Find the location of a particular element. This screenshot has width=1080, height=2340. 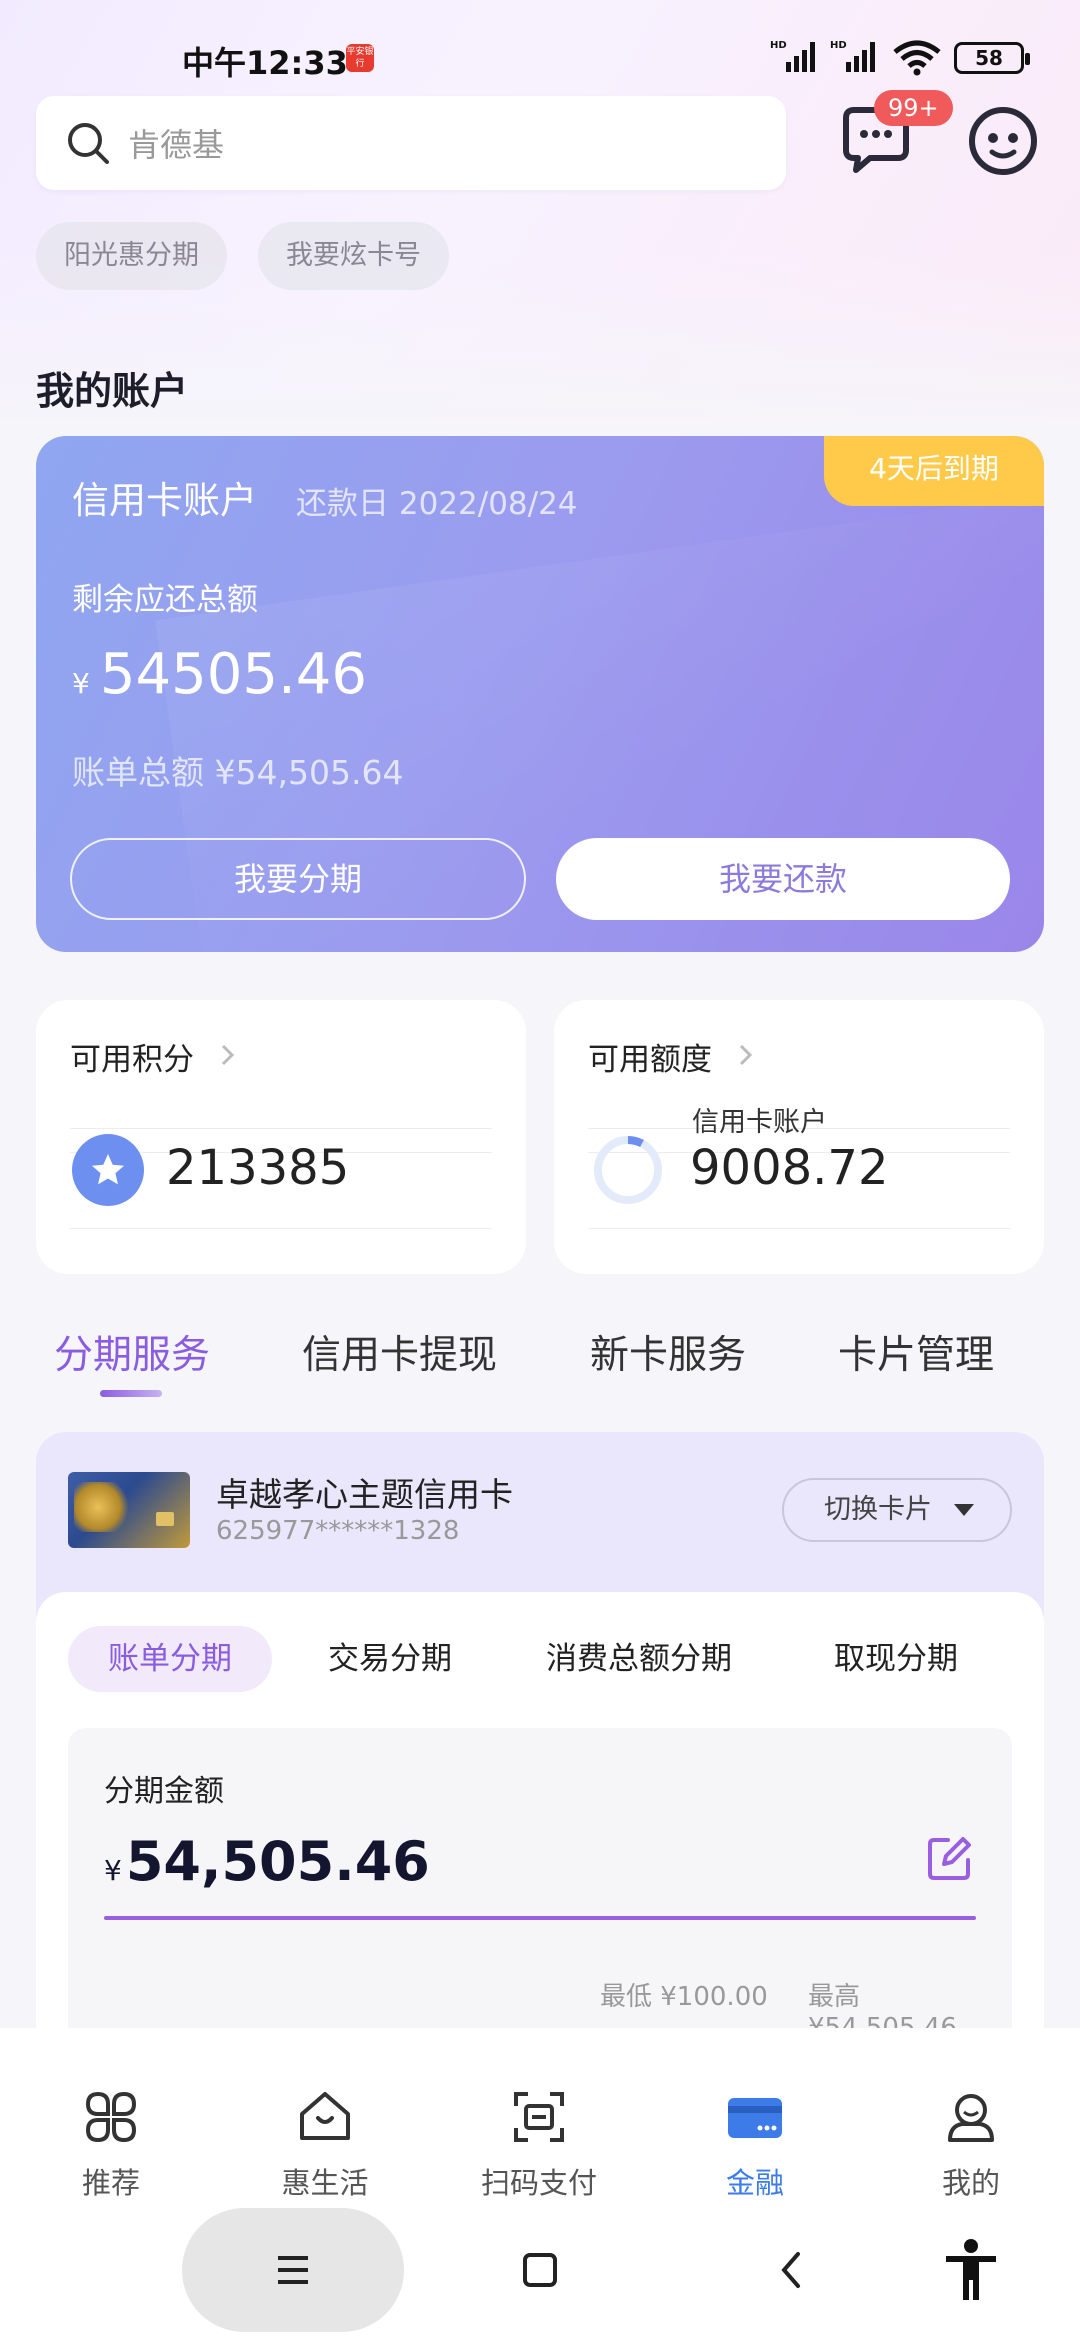

points-value: 213385 is located at coordinates (258, 1168).